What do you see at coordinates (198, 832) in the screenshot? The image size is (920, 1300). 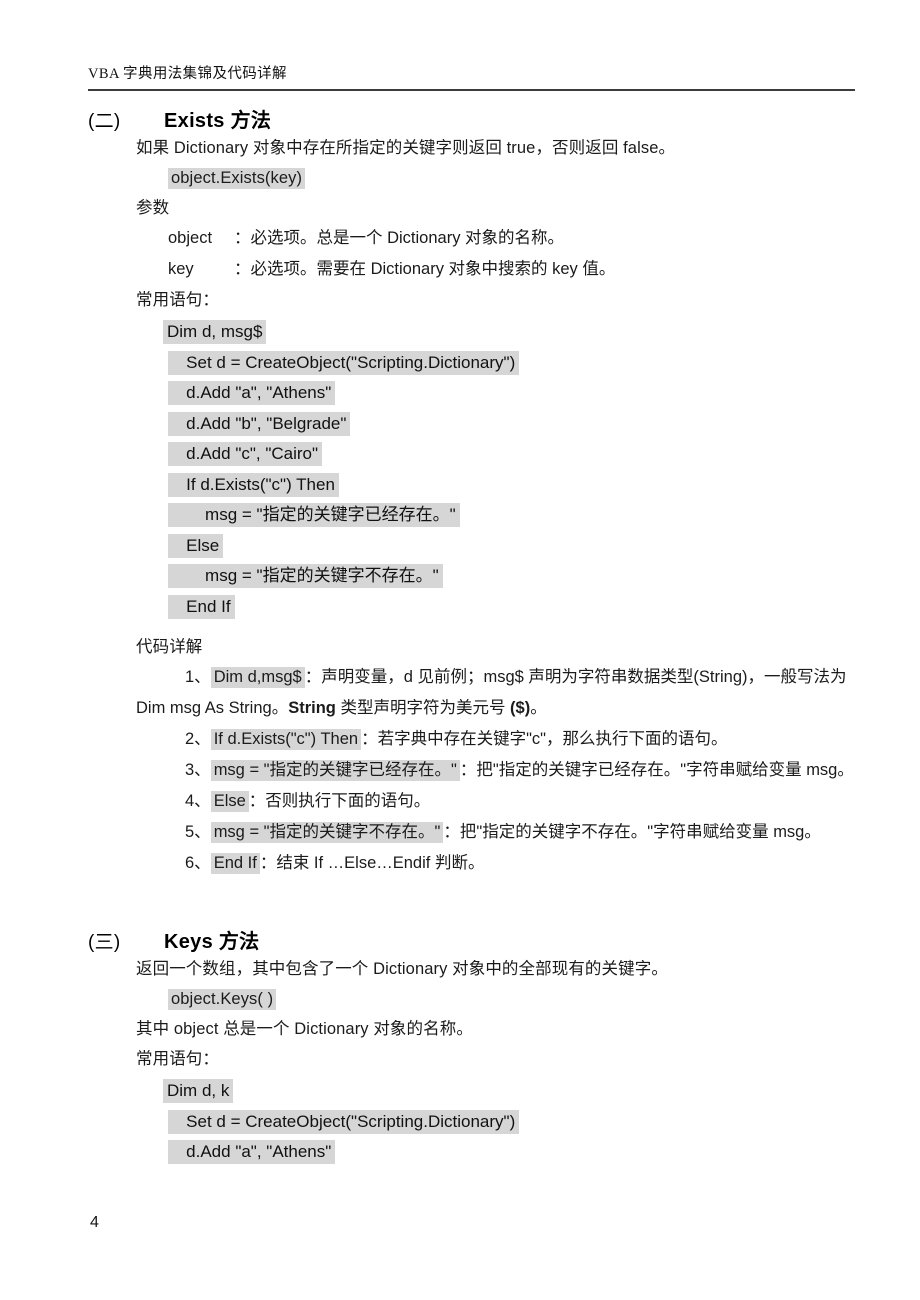 I see `item-number: 5、` at bounding box center [198, 832].